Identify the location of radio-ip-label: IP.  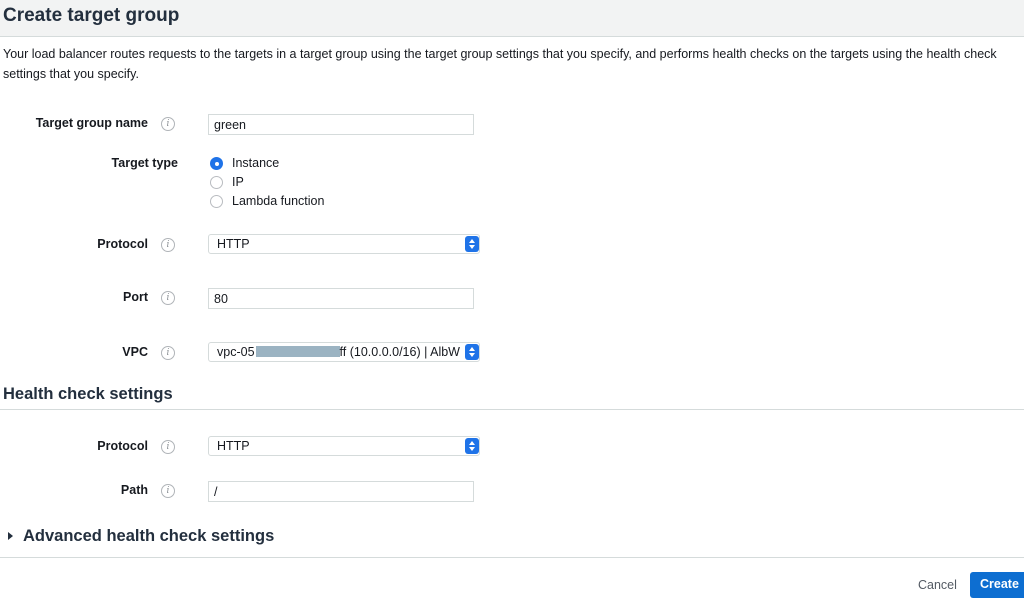
(238, 182).